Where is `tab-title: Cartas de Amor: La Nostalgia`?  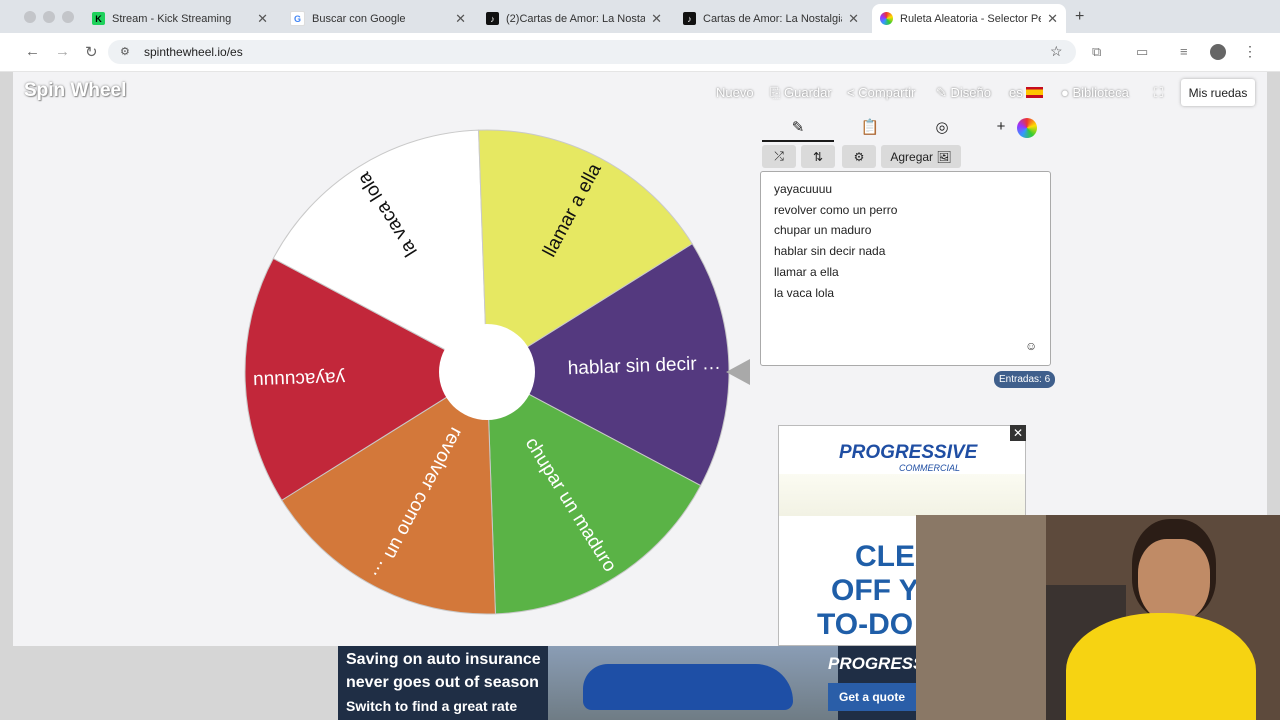 tab-title: Cartas de Amor: La Nostalgia is located at coordinates (773, 18).